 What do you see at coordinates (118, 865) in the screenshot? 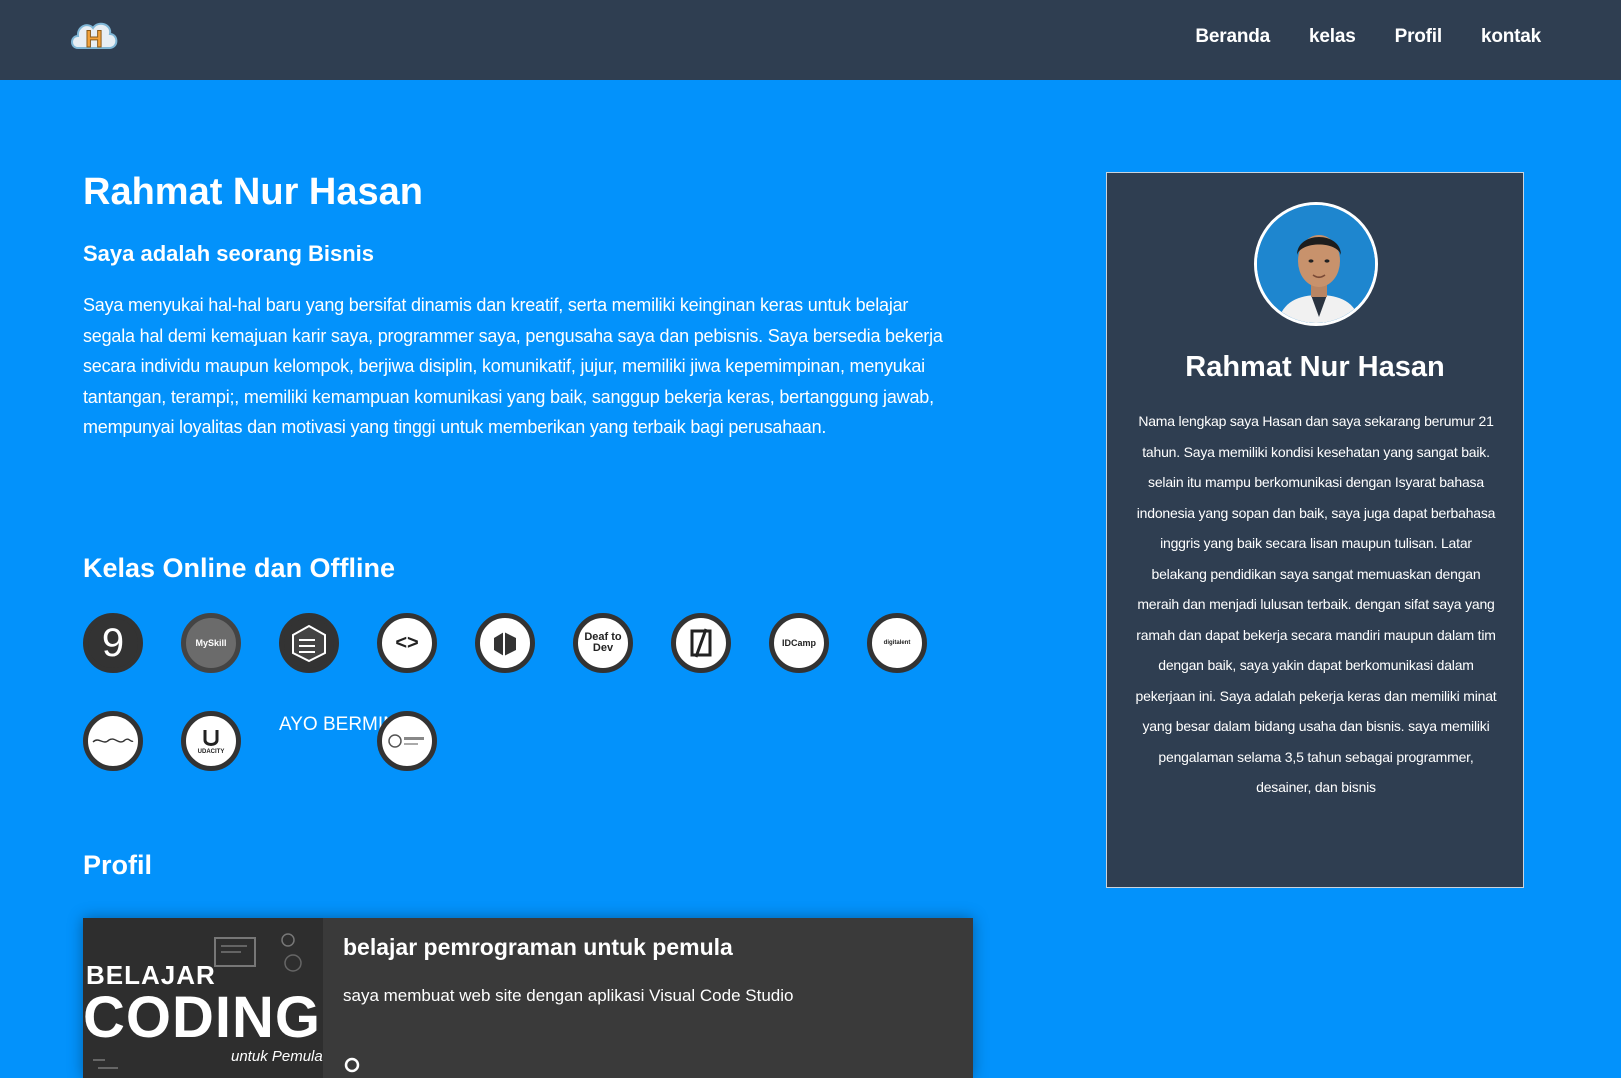
I see `profile-title: Profil` at bounding box center [118, 865].